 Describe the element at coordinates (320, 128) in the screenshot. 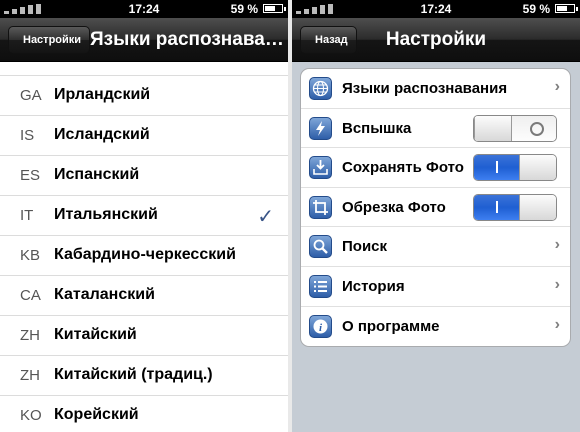

I see `flash-icon` at that location.